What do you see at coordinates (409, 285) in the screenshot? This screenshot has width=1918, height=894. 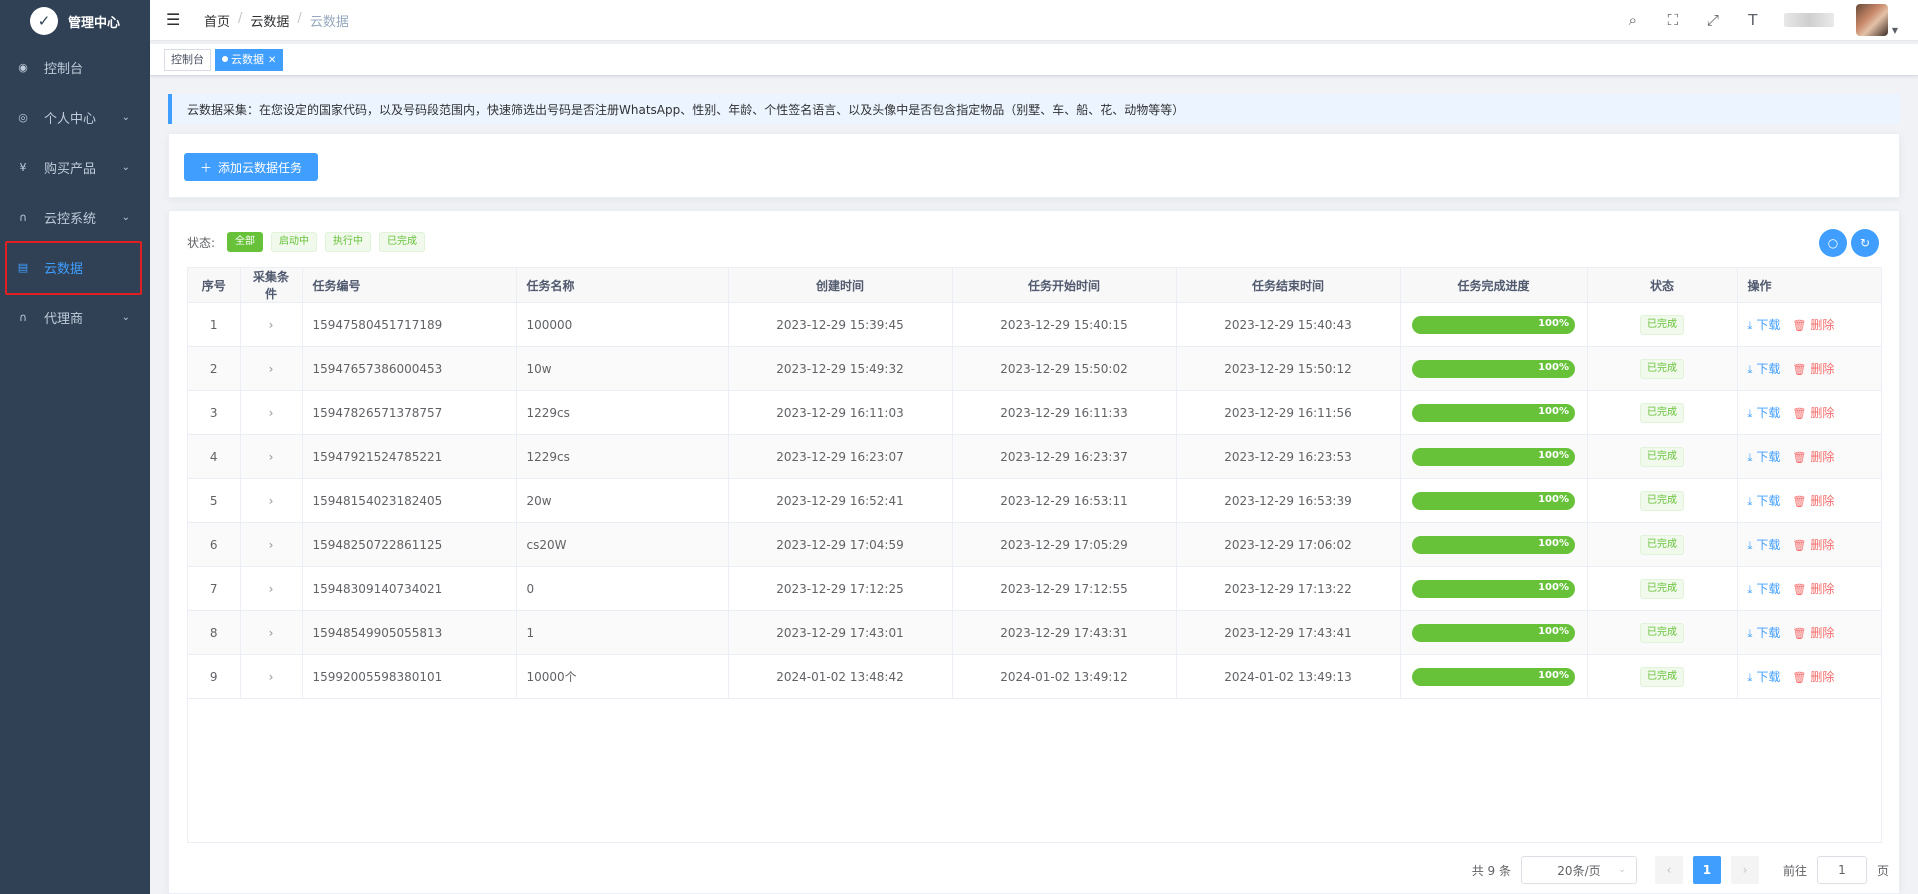 I see `column-header: 任务编号` at bounding box center [409, 285].